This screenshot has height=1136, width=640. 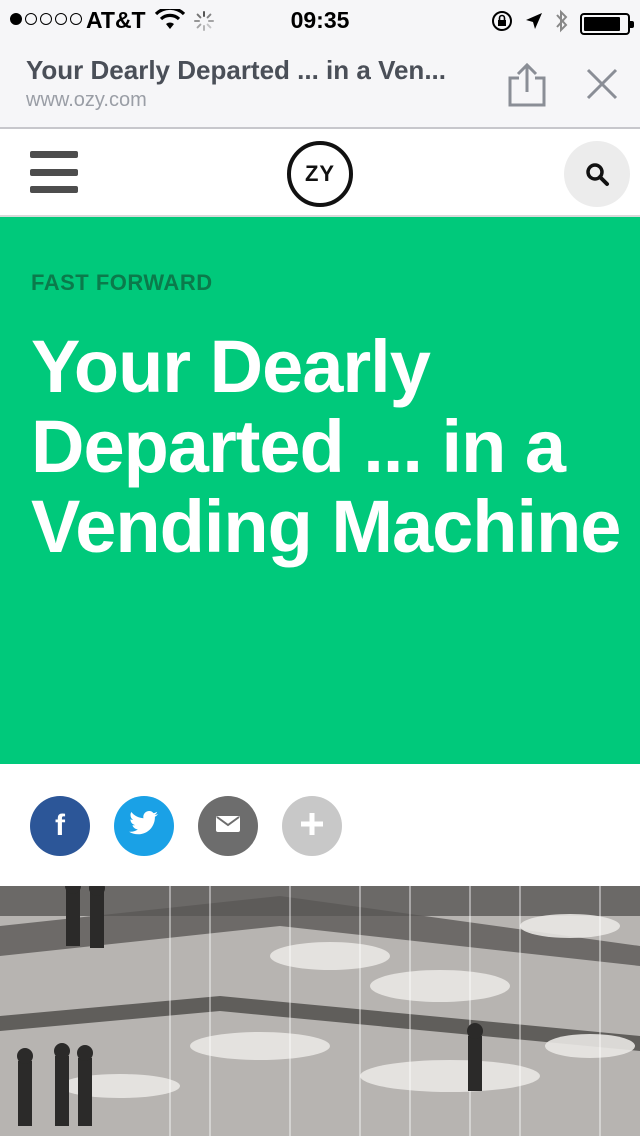 I want to click on site-header: ZY, so click(x=320, y=174).